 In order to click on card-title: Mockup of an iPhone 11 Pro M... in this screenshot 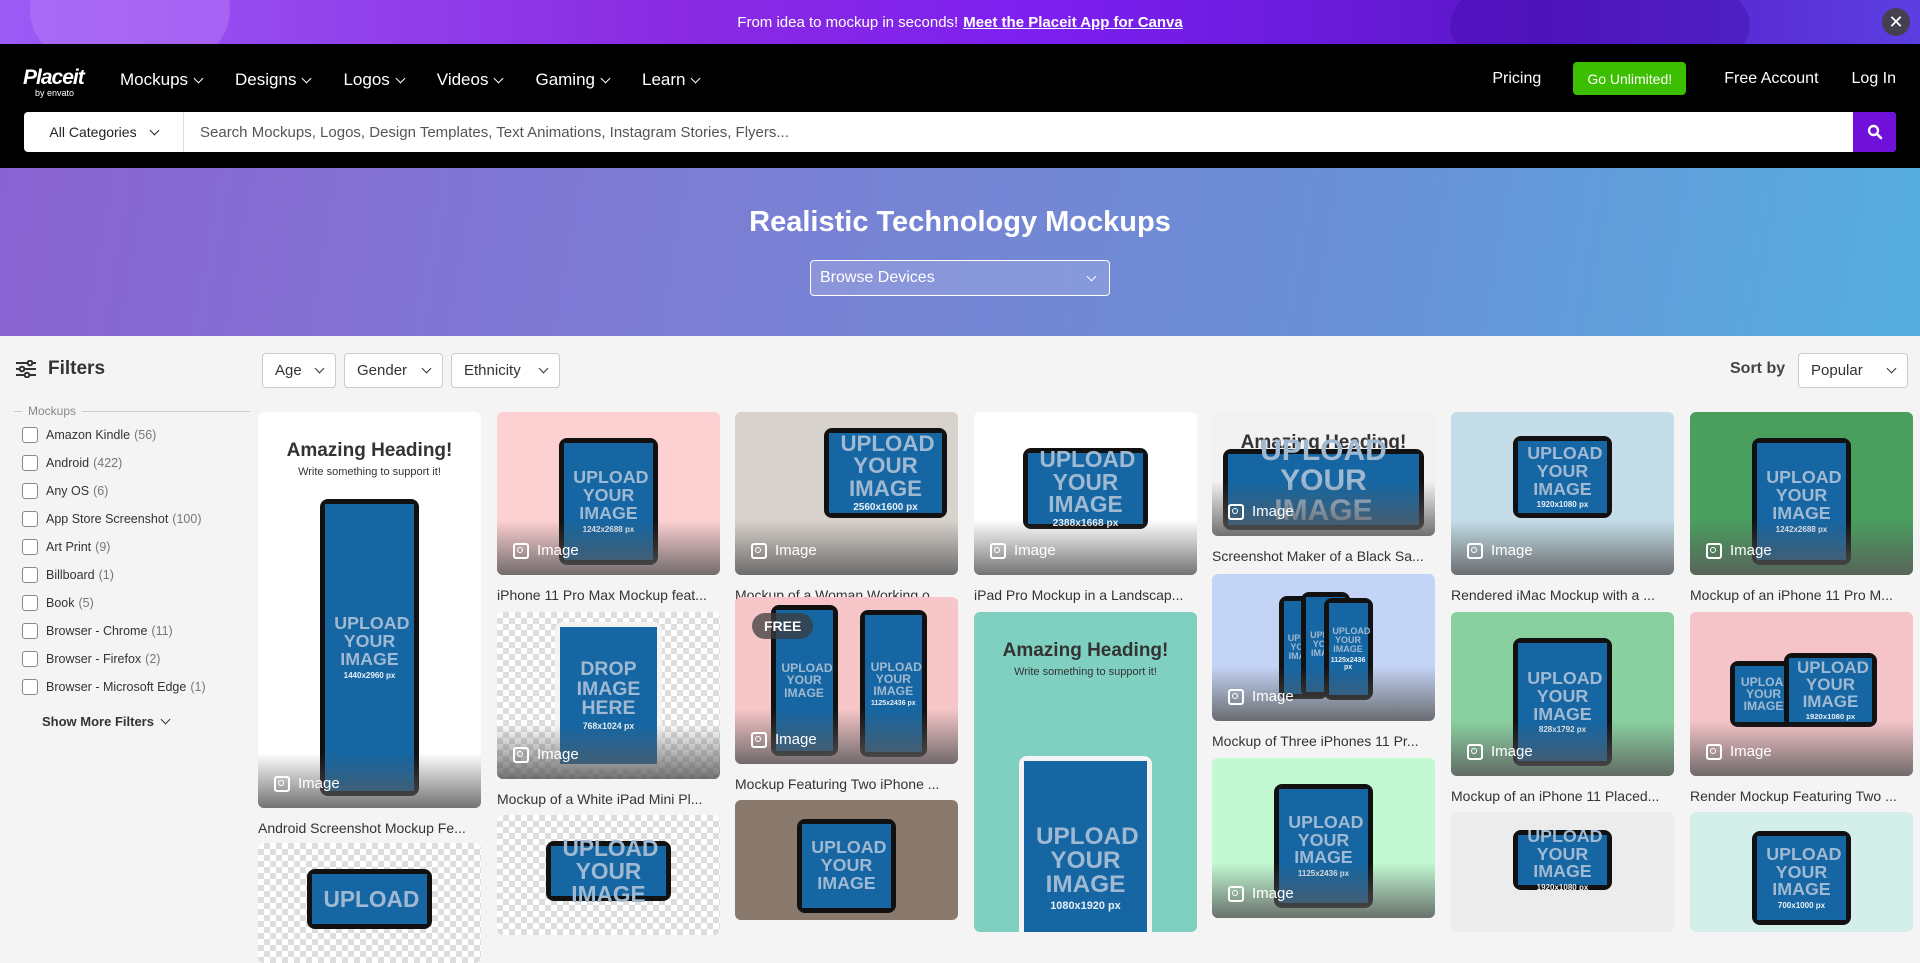, I will do `click(1801, 595)`.